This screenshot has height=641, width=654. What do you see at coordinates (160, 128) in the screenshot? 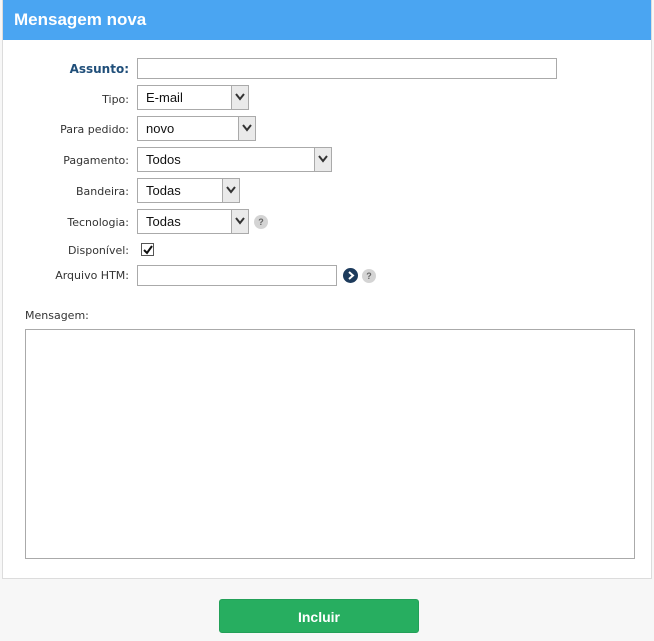
I see `para-pedido-value: novo` at bounding box center [160, 128].